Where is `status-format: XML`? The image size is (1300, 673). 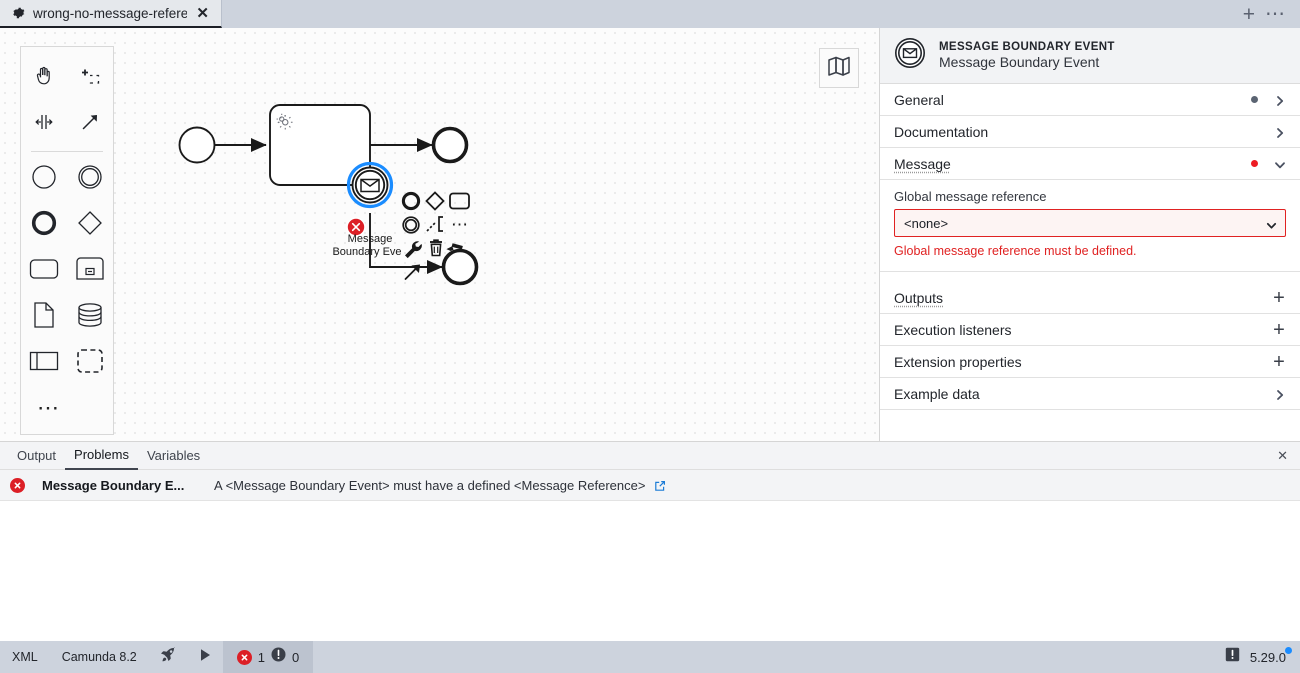 status-format: XML is located at coordinates (25, 657).